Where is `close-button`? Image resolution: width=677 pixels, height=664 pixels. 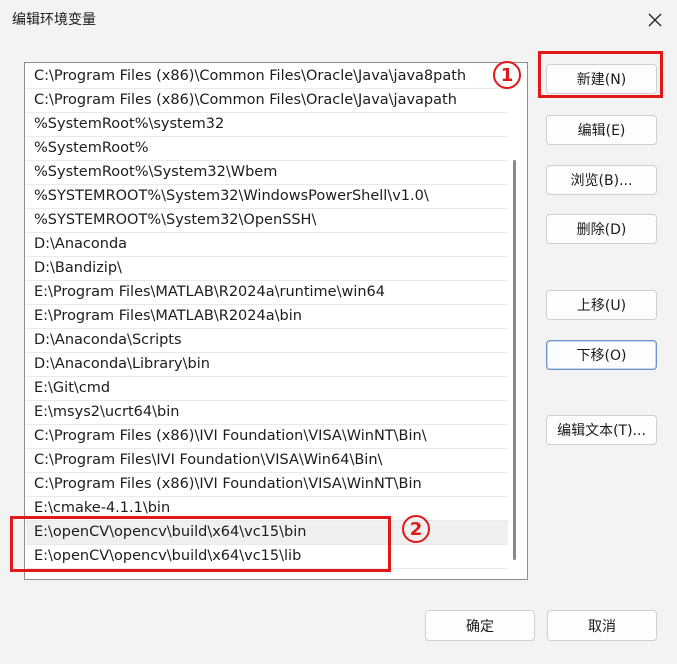
close-button is located at coordinates (655, 20).